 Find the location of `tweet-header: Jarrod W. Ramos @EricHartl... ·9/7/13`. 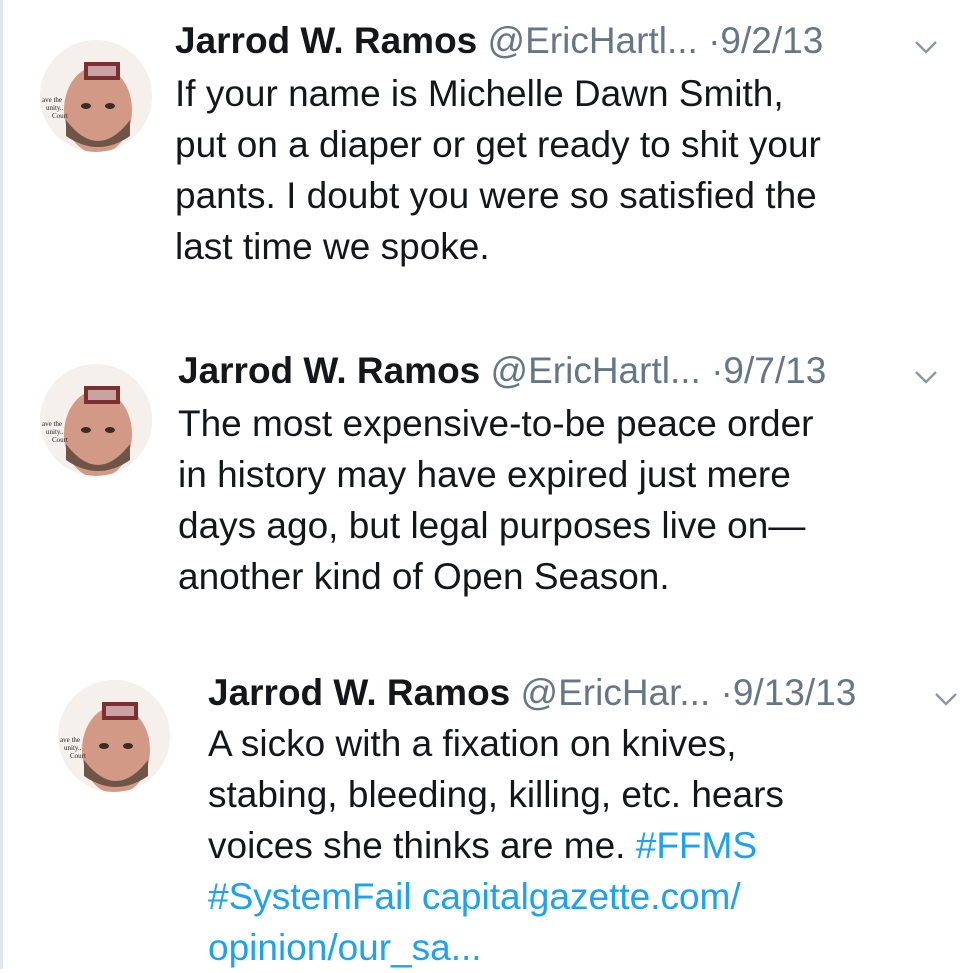

tweet-header: Jarrod W. Ramos @EricHartl... ·9/7/13 is located at coordinates (502, 371).